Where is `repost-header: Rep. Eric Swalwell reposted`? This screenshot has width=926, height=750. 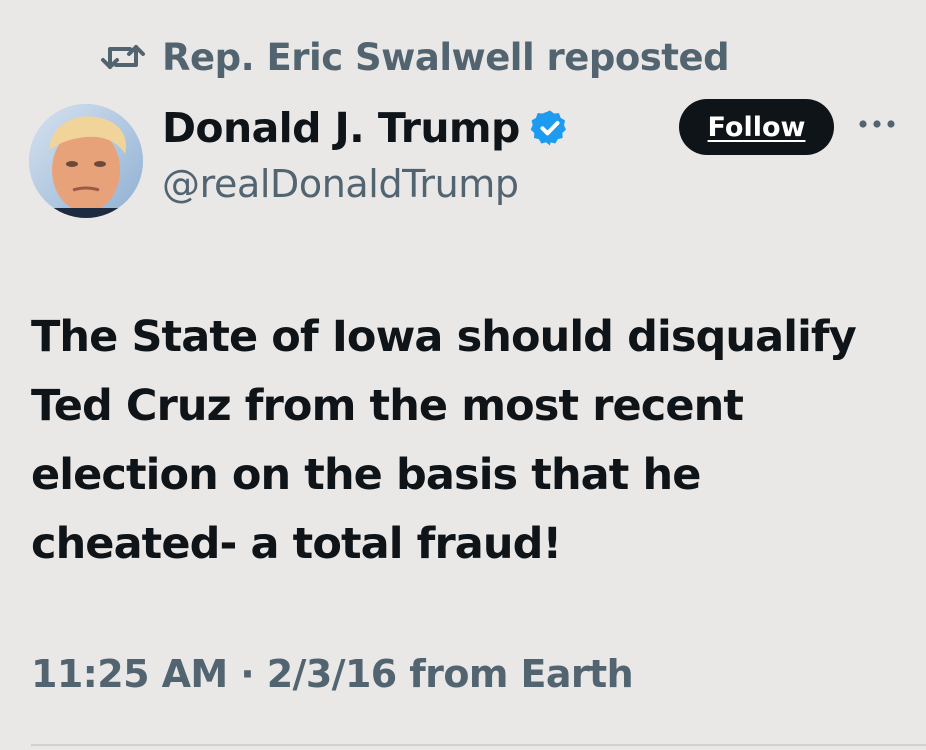
repost-header: Rep. Eric Swalwell reposted is located at coordinates (415, 57).